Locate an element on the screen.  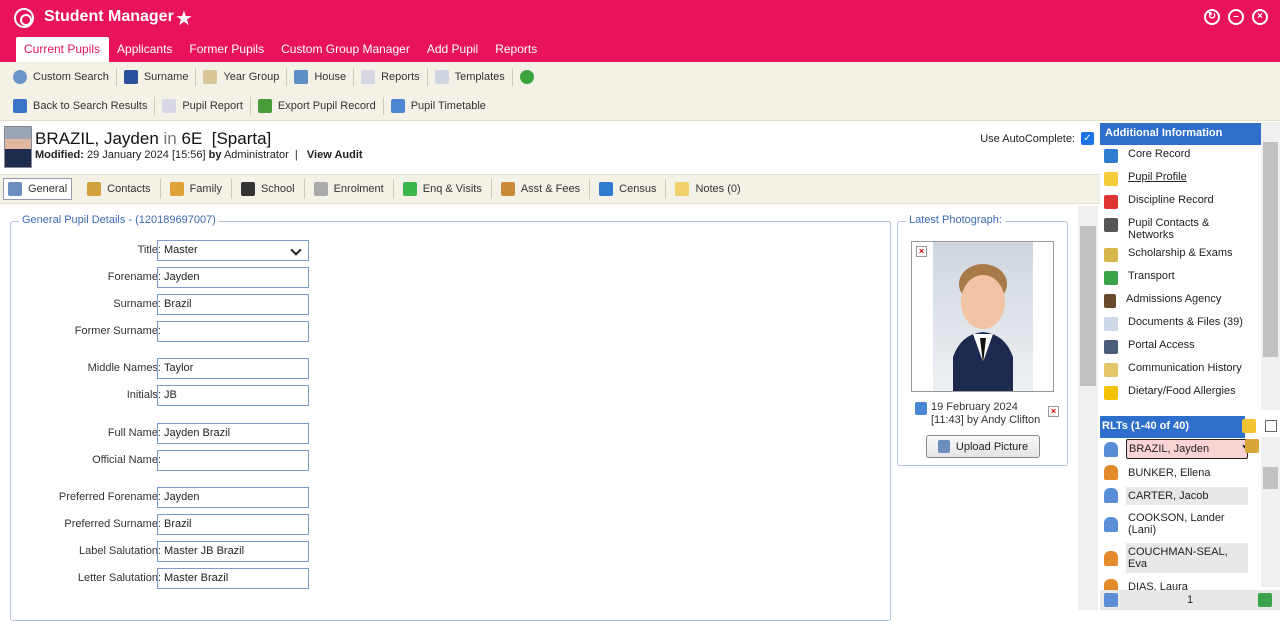
find-person-icon is located at coordinates (1111, 600).